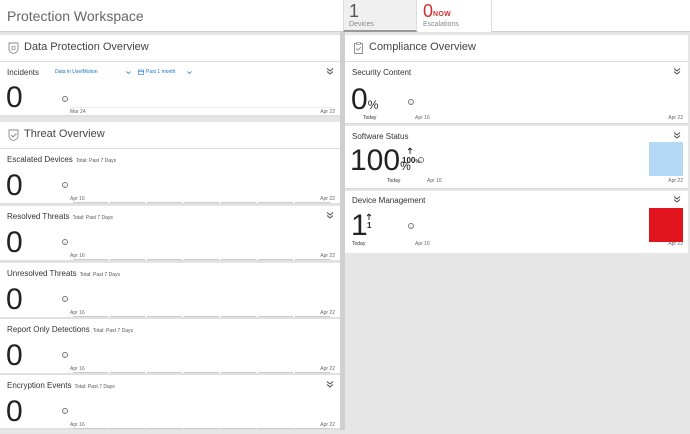 Image resolution: width=690 pixels, height=434 pixels. Describe the element at coordinates (455, 16) in the screenshot. I see `tab-escalations: 0 NOW Escalations` at that location.